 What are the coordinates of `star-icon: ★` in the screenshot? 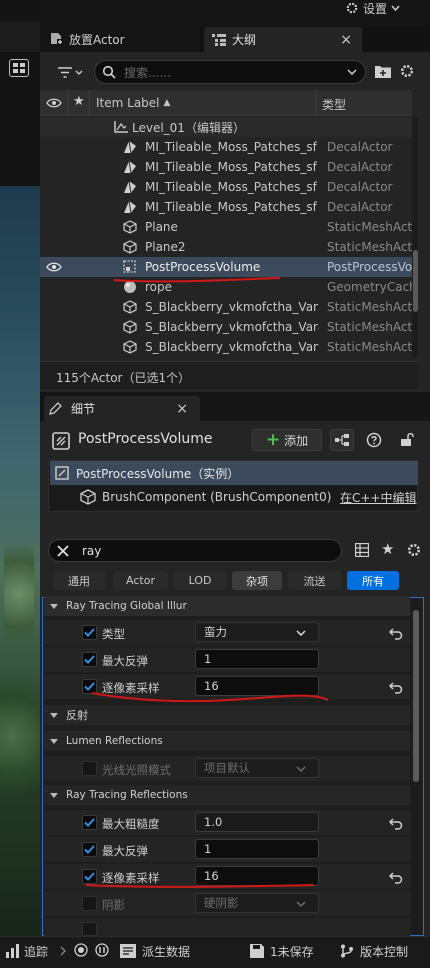 It's located at (79, 101).